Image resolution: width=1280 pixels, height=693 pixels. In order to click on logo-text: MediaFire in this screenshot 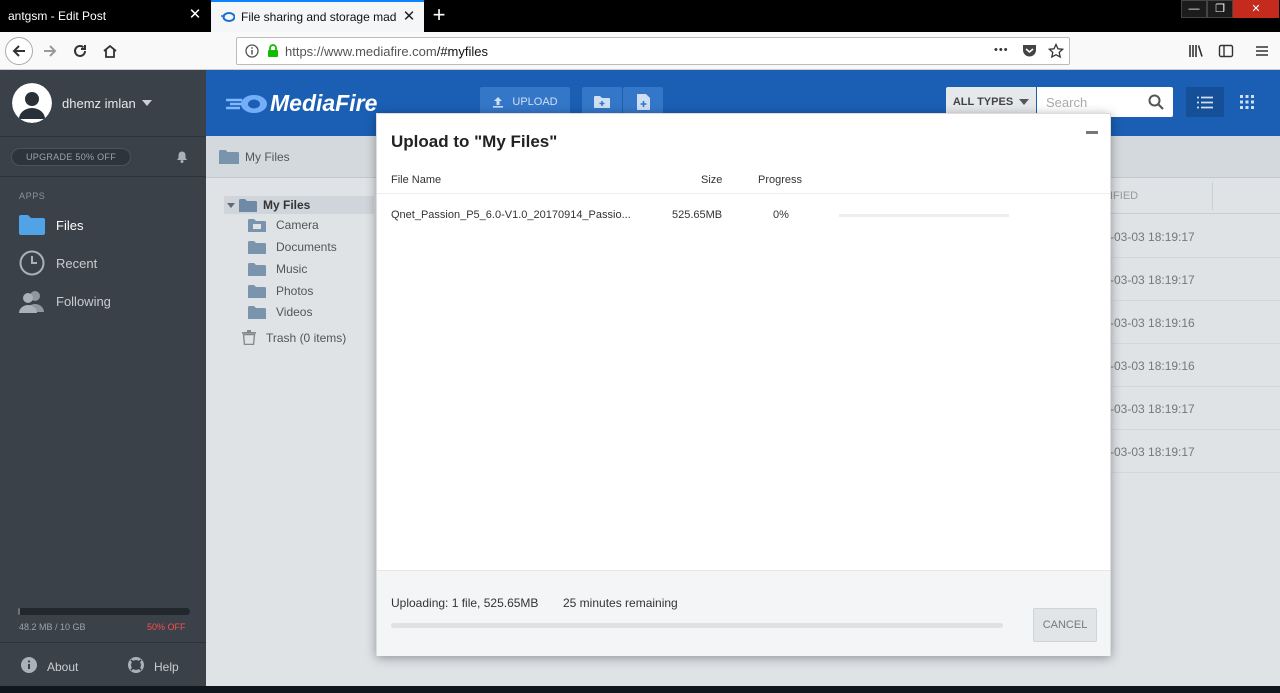, I will do `click(324, 103)`.